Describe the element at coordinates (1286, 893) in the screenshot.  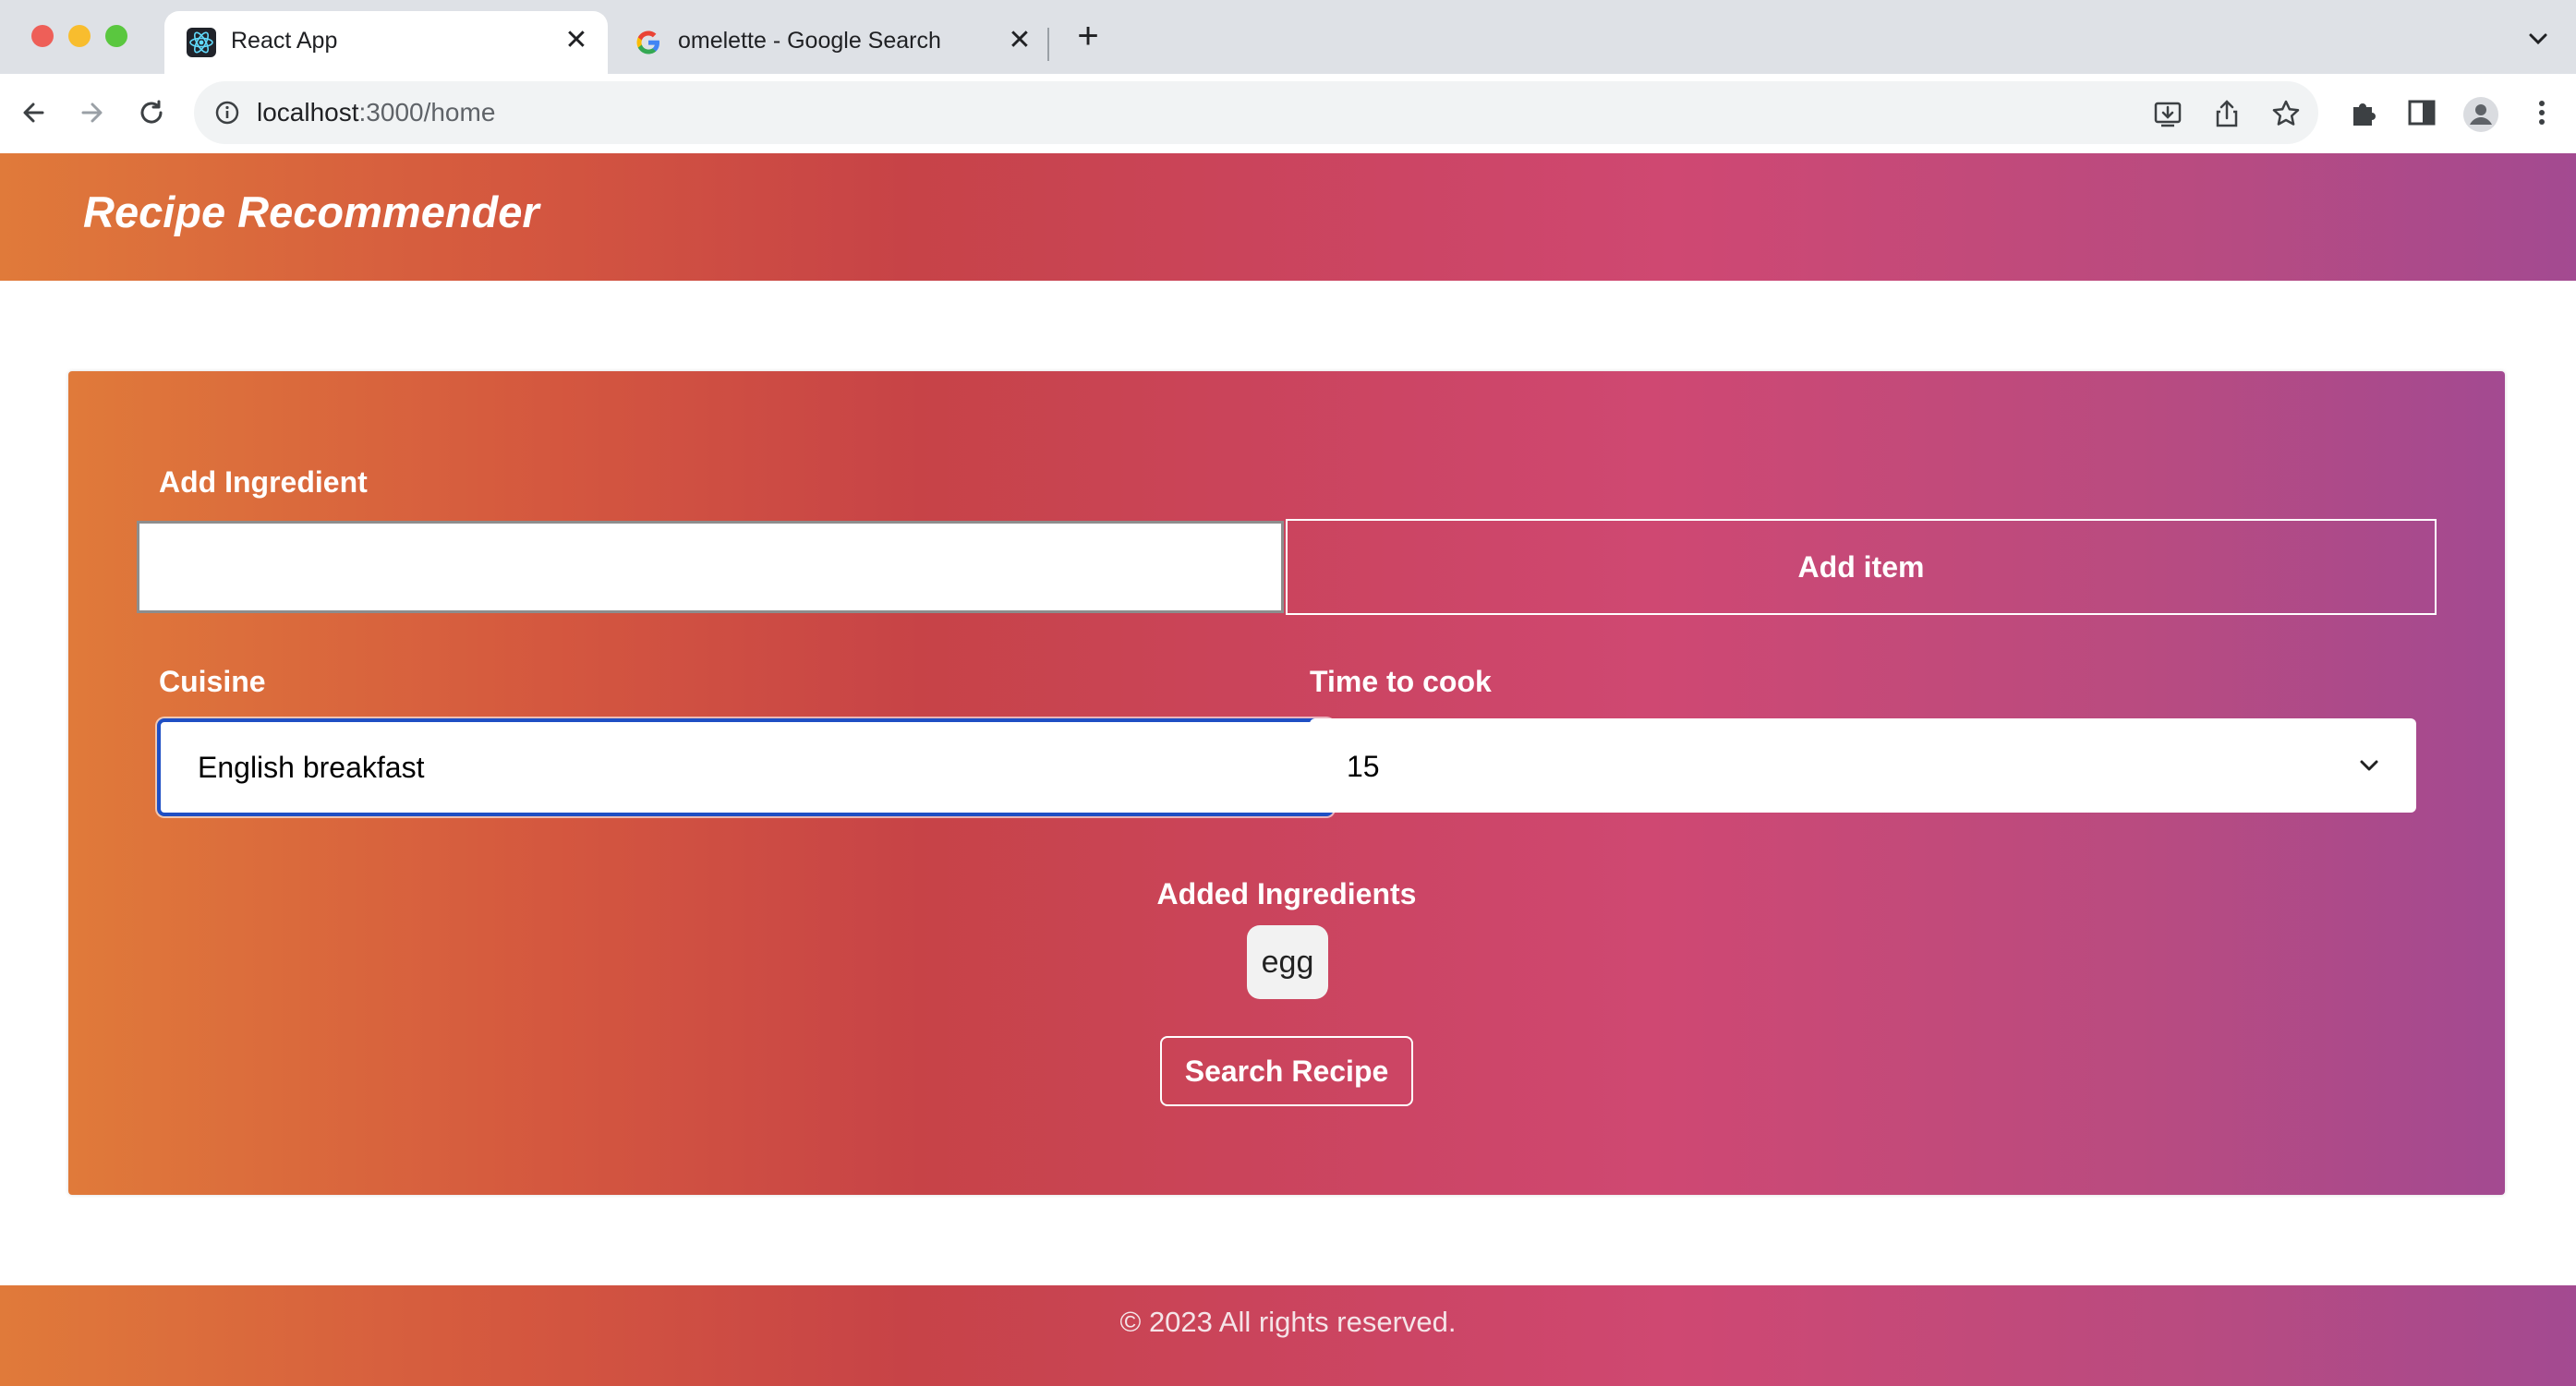
I see `added-ingredients-title: Added Ingredients` at that location.